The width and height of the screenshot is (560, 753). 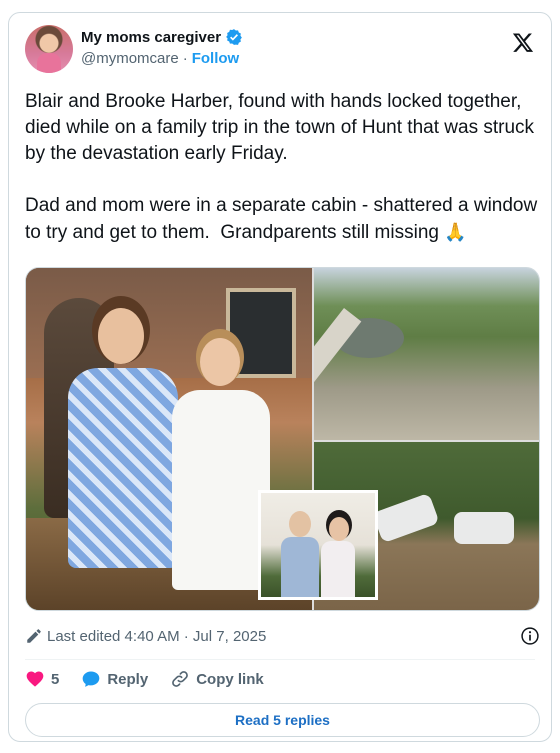 What do you see at coordinates (530, 636) in the screenshot?
I see `info-icon` at bounding box center [530, 636].